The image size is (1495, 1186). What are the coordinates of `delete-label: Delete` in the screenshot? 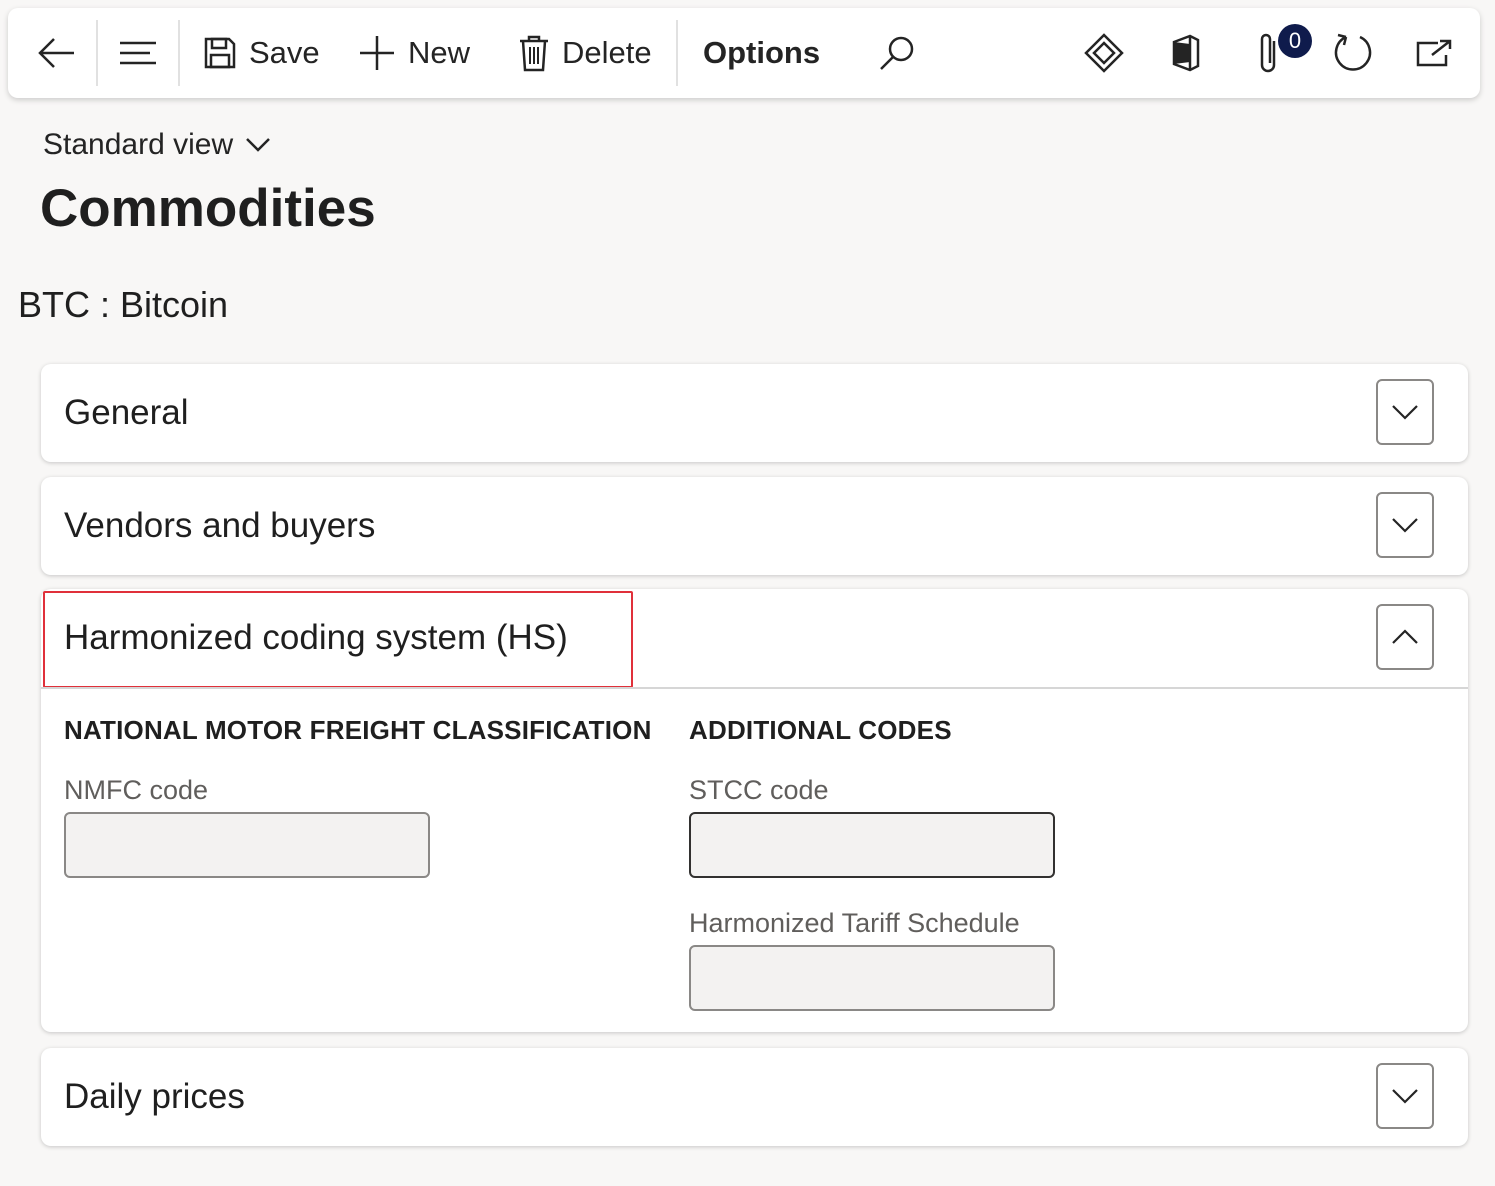 It's located at (607, 52).